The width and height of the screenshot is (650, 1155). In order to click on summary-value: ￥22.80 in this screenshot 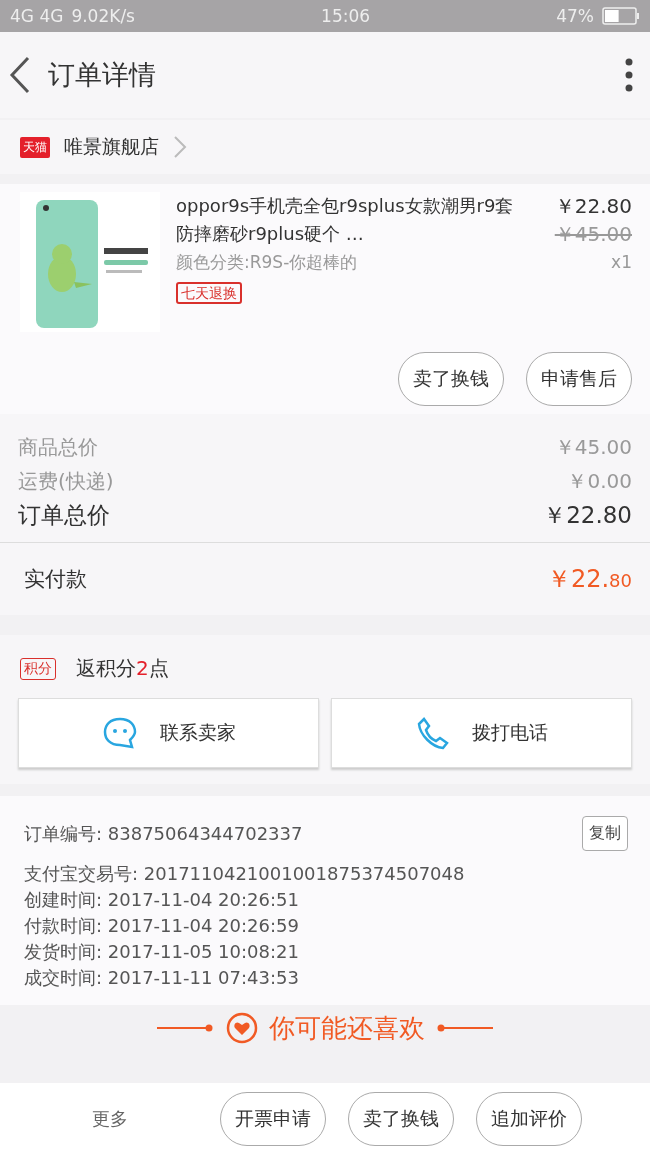, I will do `click(587, 515)`.